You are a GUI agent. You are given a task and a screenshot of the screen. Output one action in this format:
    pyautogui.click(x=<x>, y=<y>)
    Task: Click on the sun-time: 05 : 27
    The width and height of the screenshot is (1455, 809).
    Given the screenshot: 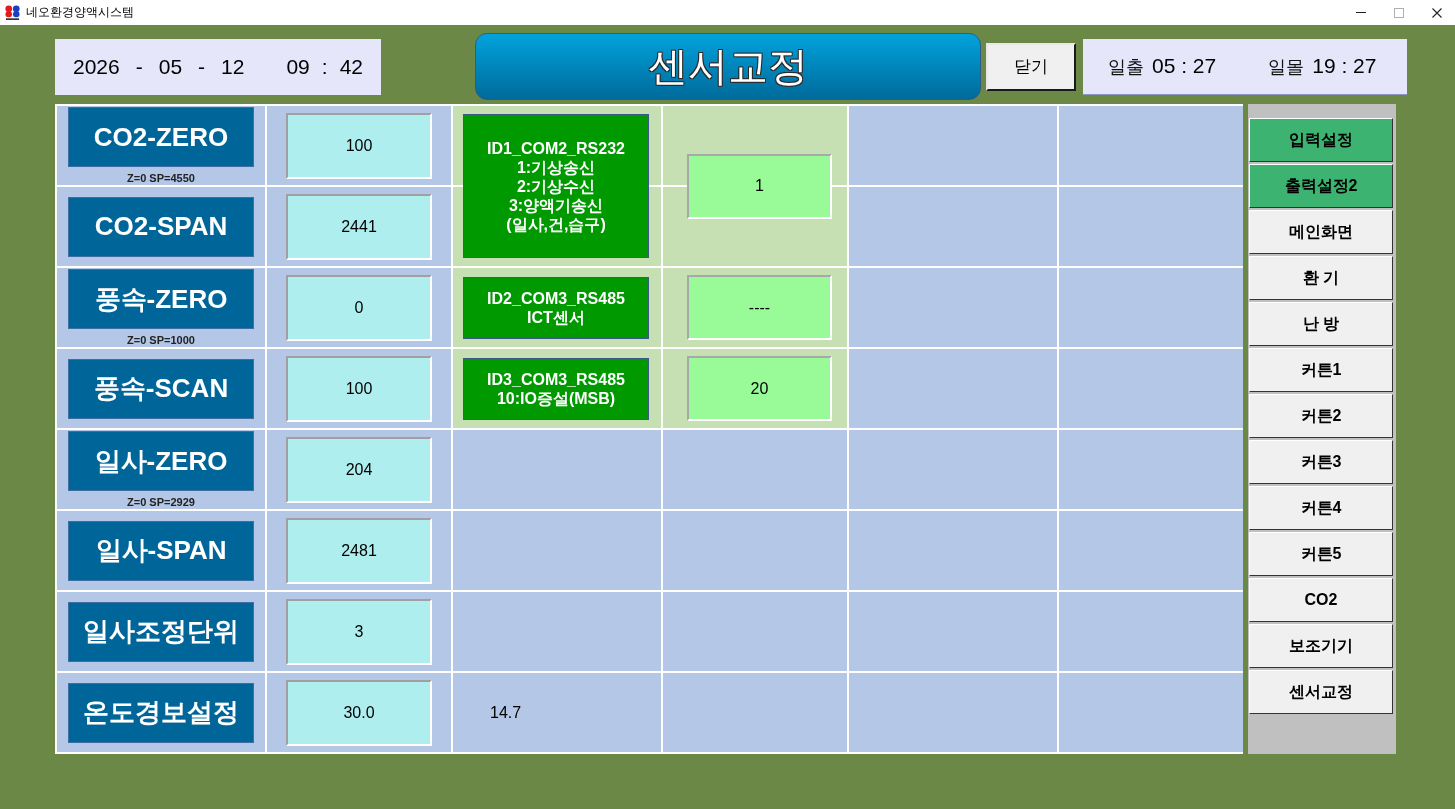 What is the action you would take?
    pyautogui.click(x=1184, y=65)
    